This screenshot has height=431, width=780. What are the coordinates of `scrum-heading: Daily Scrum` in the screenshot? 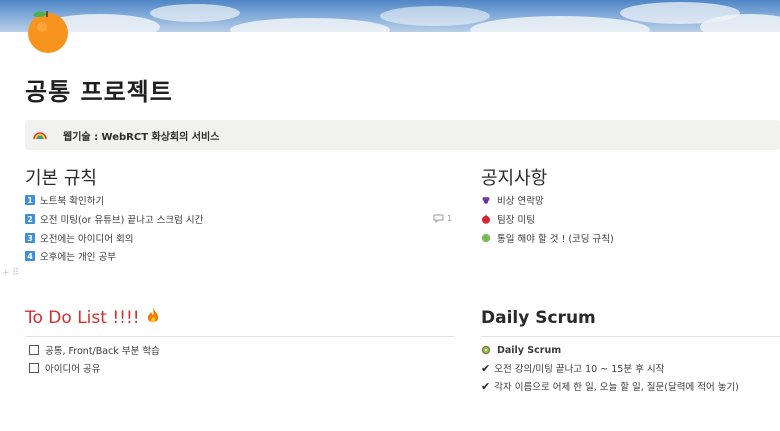 It's located at (538, 318).